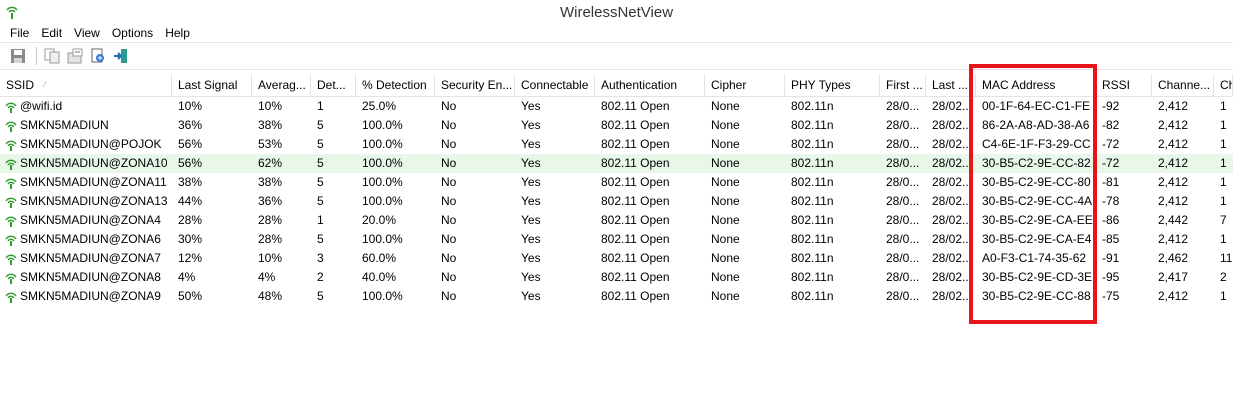 Image resolution: width=1233 pixels, height=412 pixels. I want to click on menu-options: Options, so click(132, 33).